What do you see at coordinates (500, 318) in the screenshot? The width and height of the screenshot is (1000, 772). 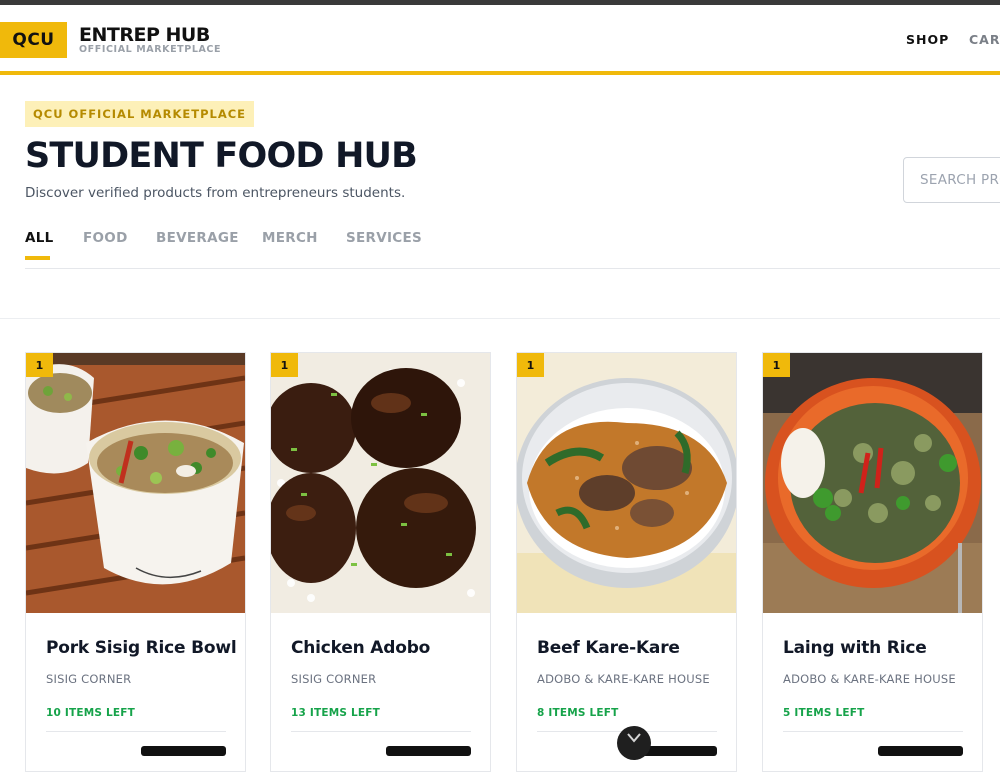 I see `section-divider` at bounding box center [500, 318].